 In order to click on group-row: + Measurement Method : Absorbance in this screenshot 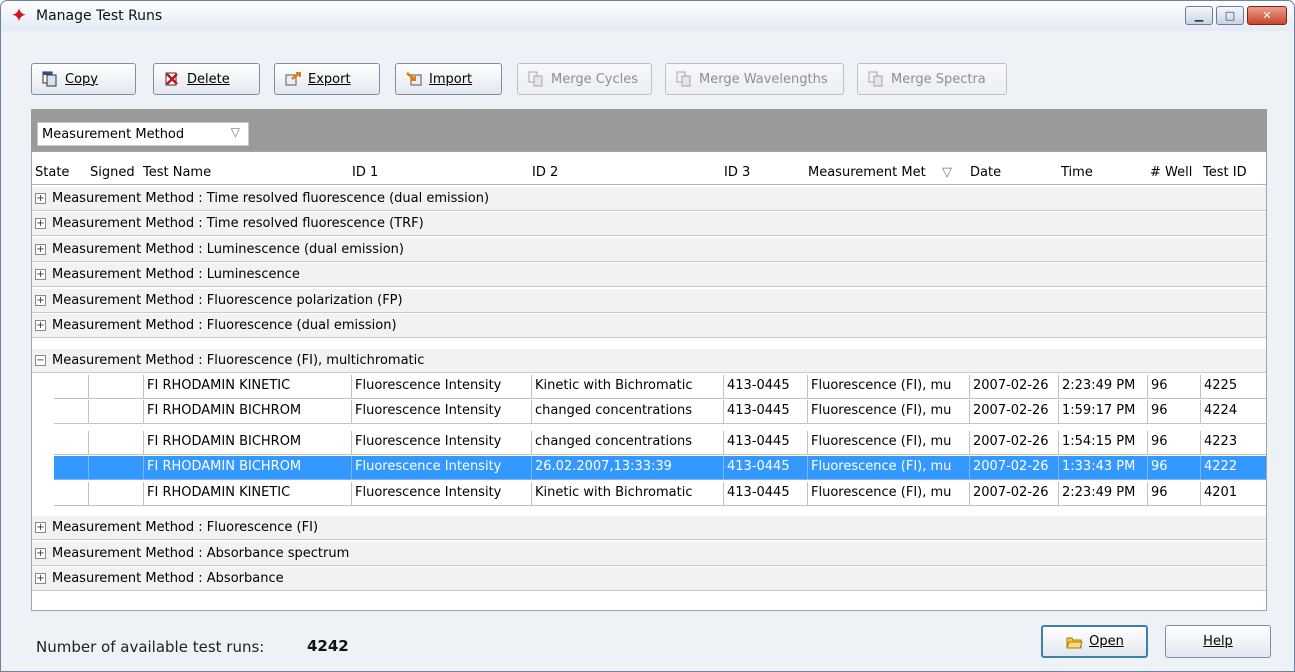, I will do `click(649, 579)`.